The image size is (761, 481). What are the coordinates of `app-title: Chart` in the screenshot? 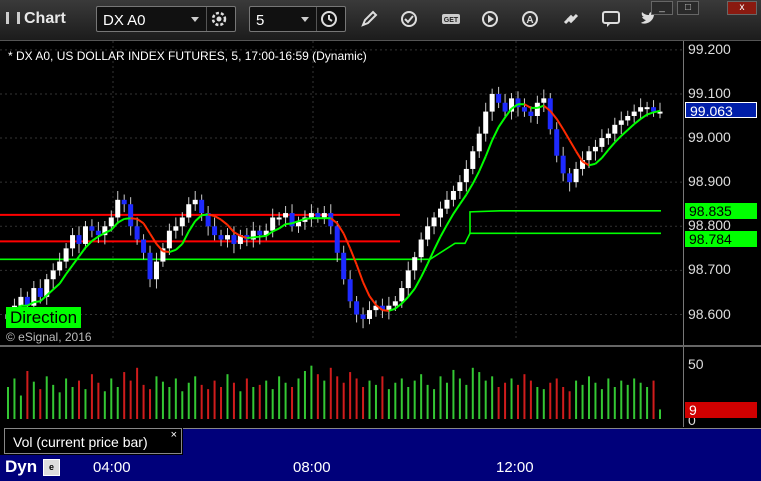 It's located at (36, 19).